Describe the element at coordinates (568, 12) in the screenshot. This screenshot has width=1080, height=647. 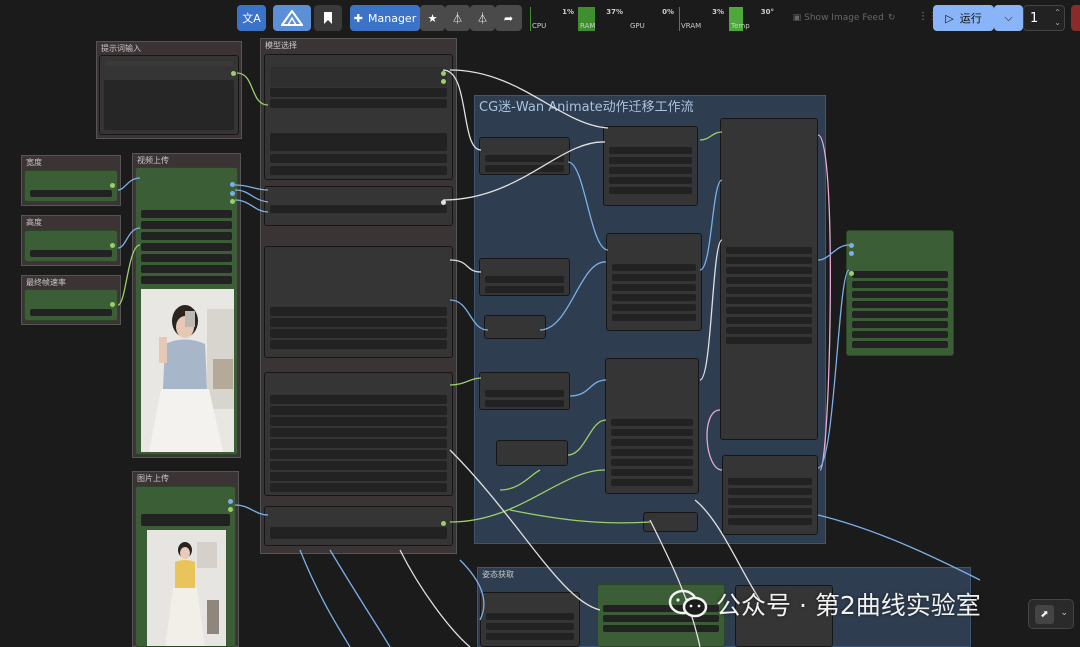
I see `meter-value: 1%` at that location.